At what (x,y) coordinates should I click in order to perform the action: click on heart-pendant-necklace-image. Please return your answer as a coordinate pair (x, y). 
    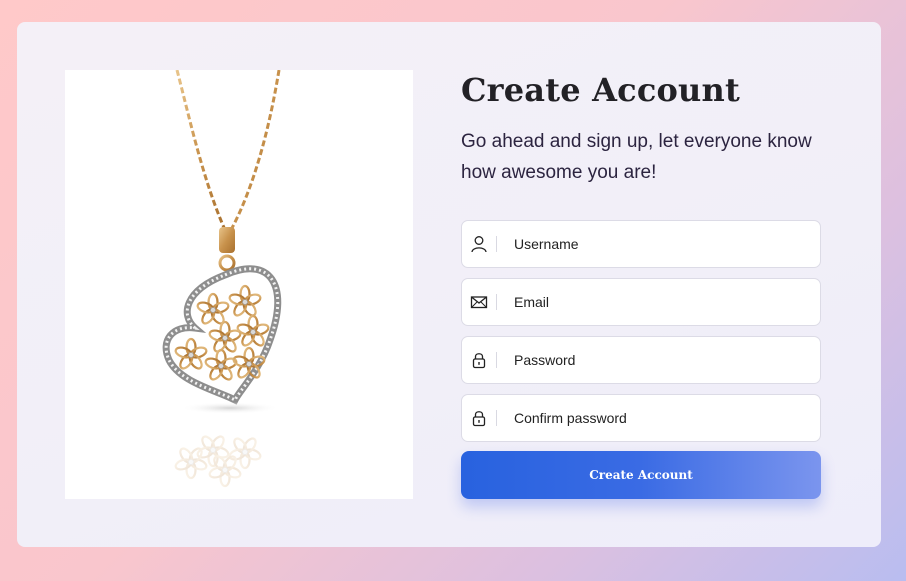
    Looking at the image, I should click on (222, 279).